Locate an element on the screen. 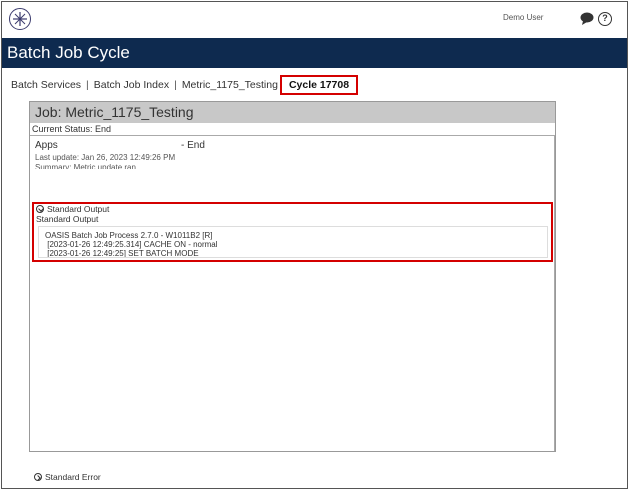  chevron-down-circle-icon is located at coordinates (40, 209).